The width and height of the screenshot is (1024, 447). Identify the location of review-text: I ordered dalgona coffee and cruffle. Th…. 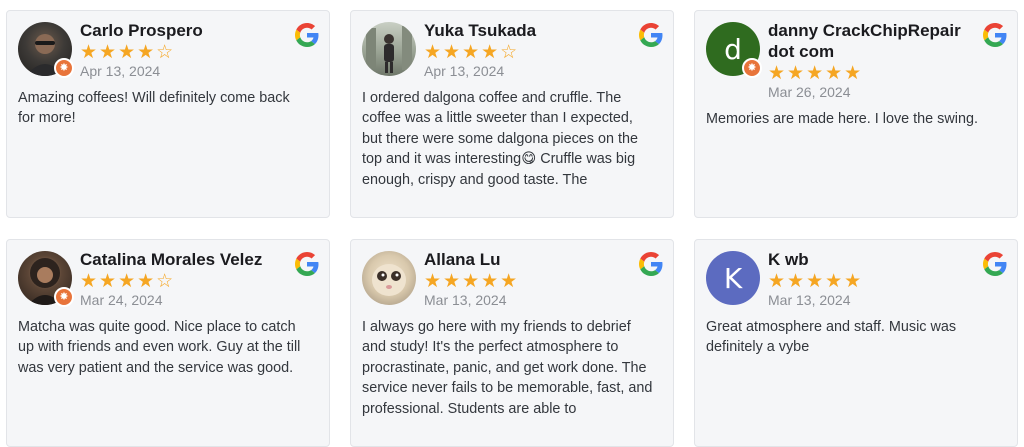
(500, 139).